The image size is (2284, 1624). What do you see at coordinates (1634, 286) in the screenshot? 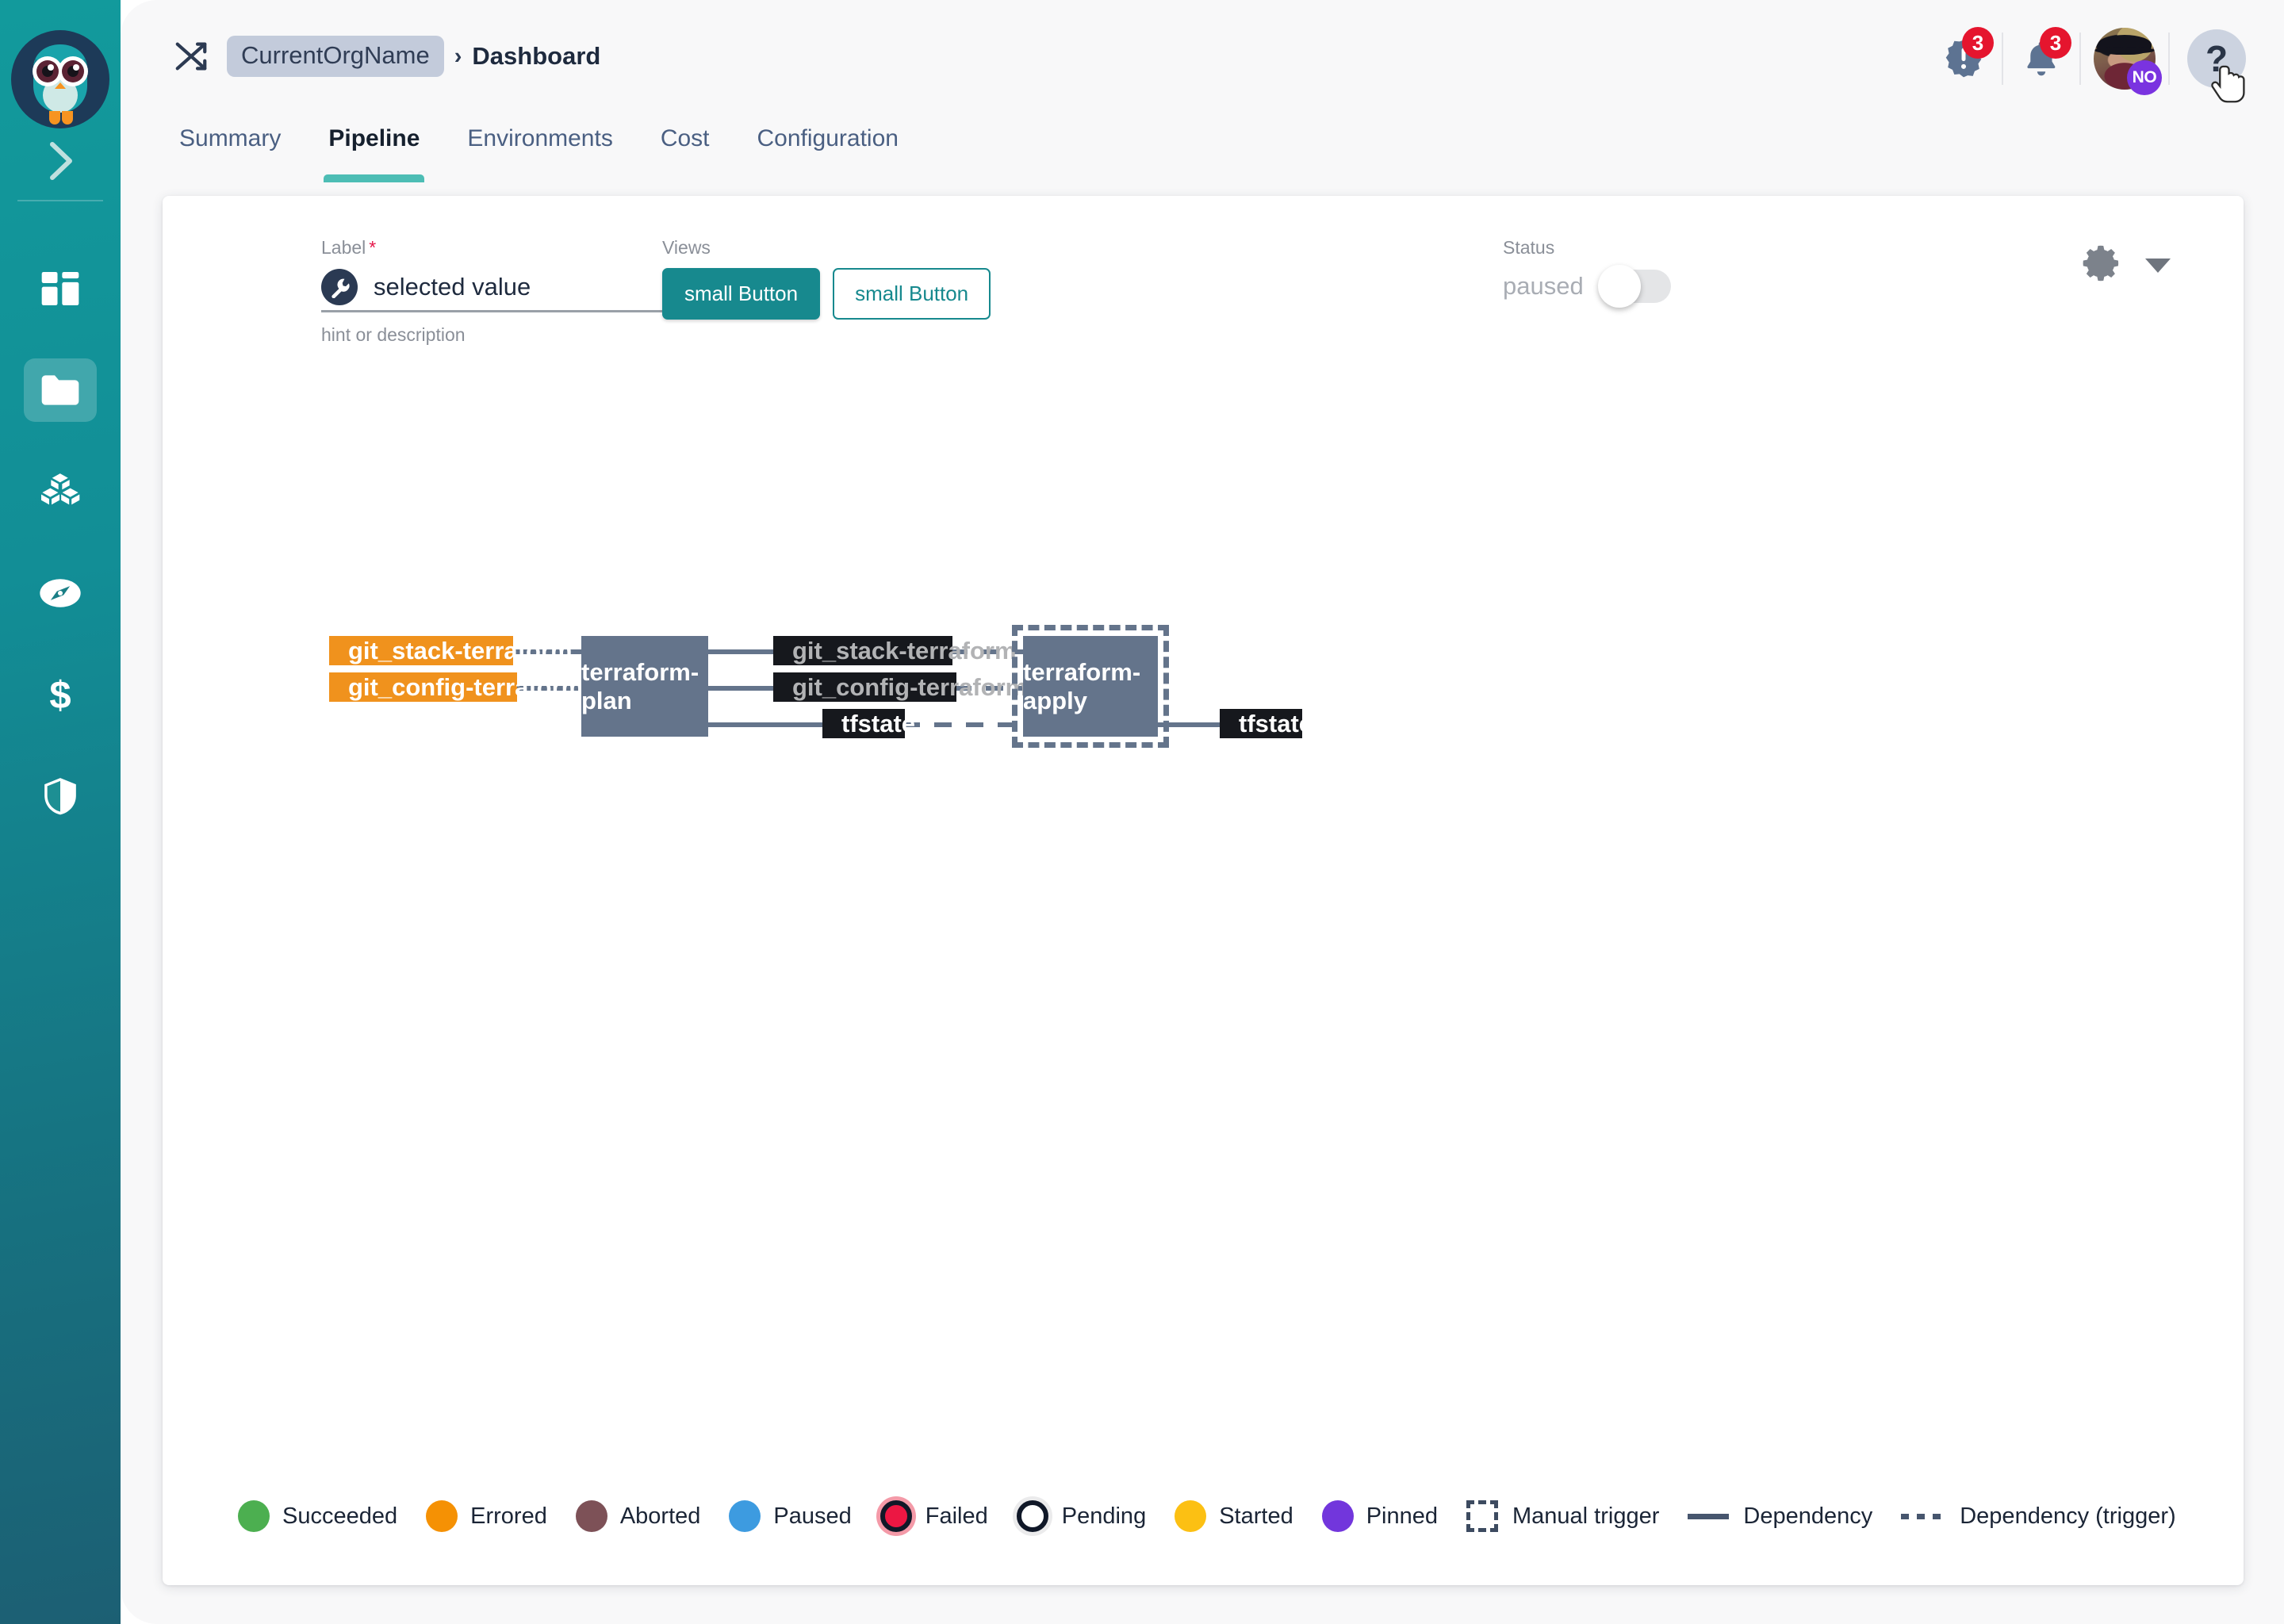
I see `status-toggle` at bounding box center [1634, 286].